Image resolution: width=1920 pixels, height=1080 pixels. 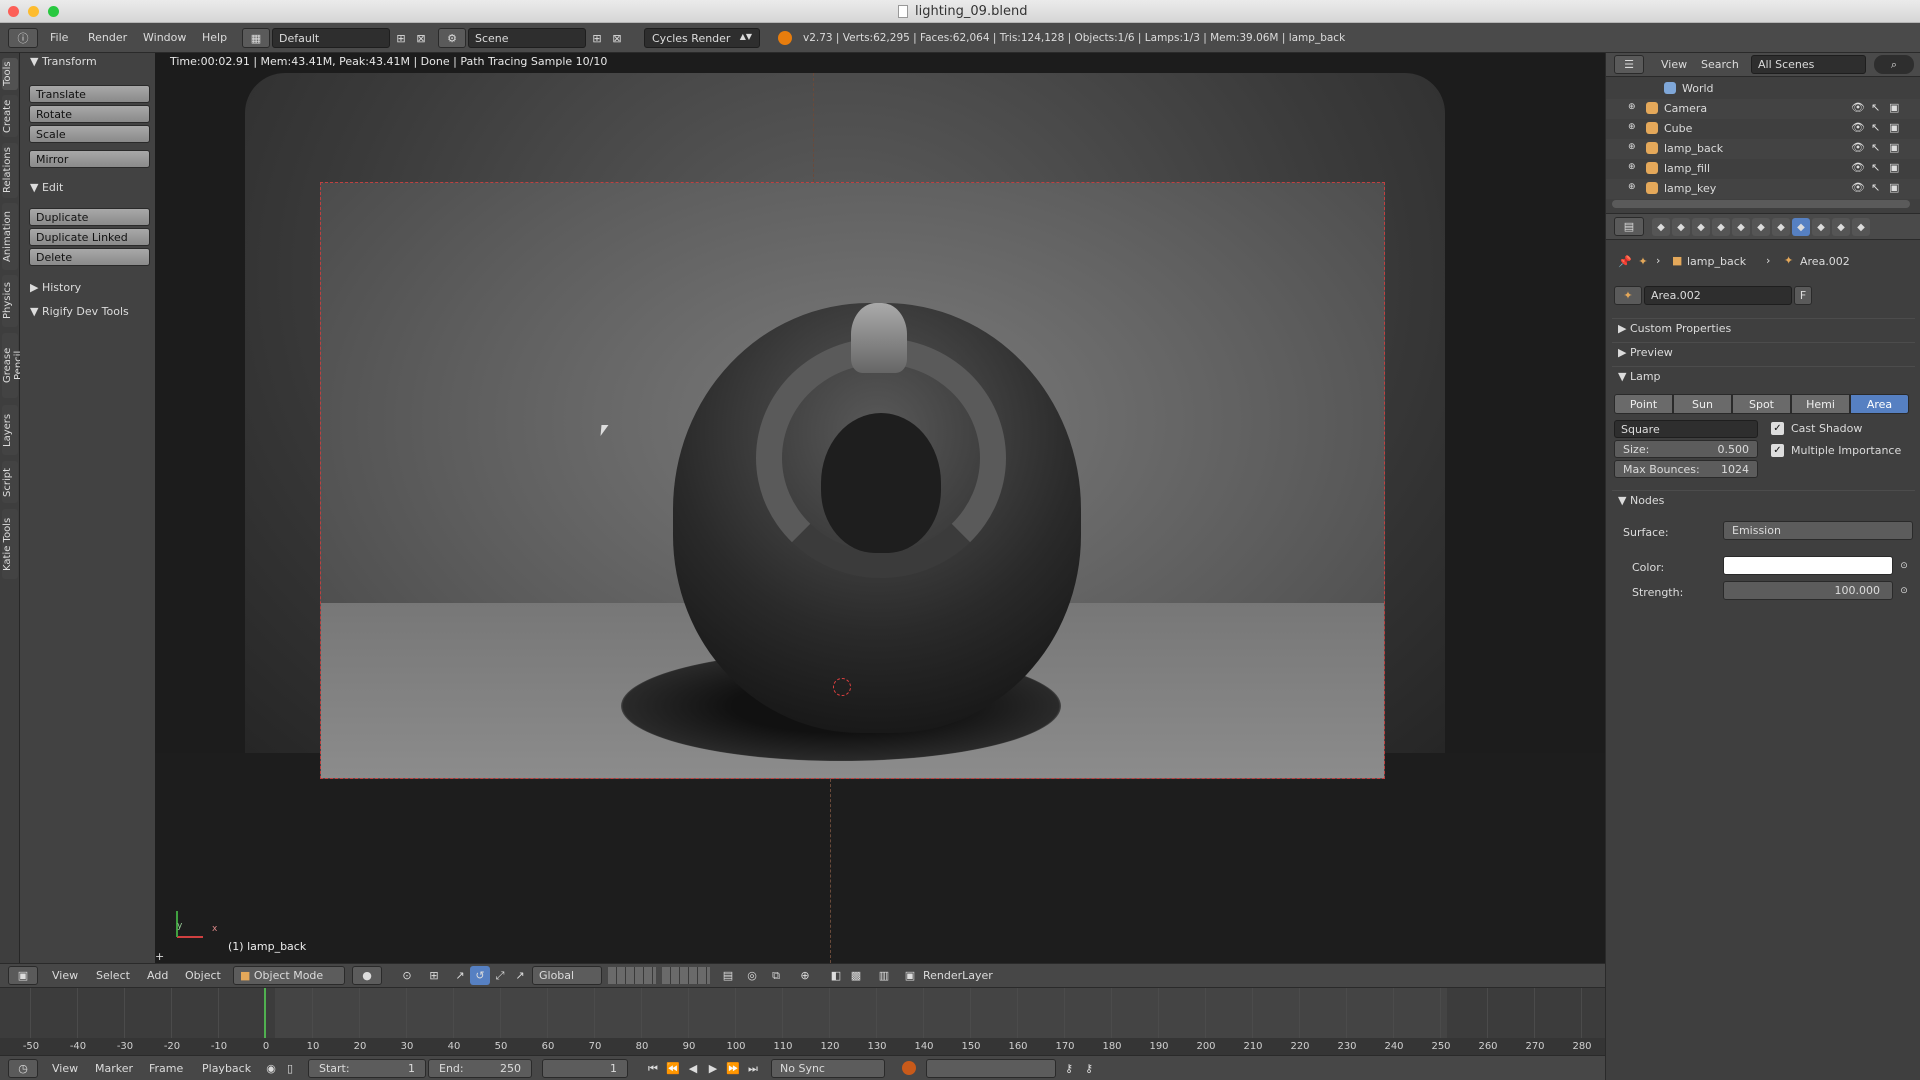 What do you see at coordinates (256, 38) in the screenshot?
I see `screen-layout-icon: ▦` at bounding box center [256, 38].